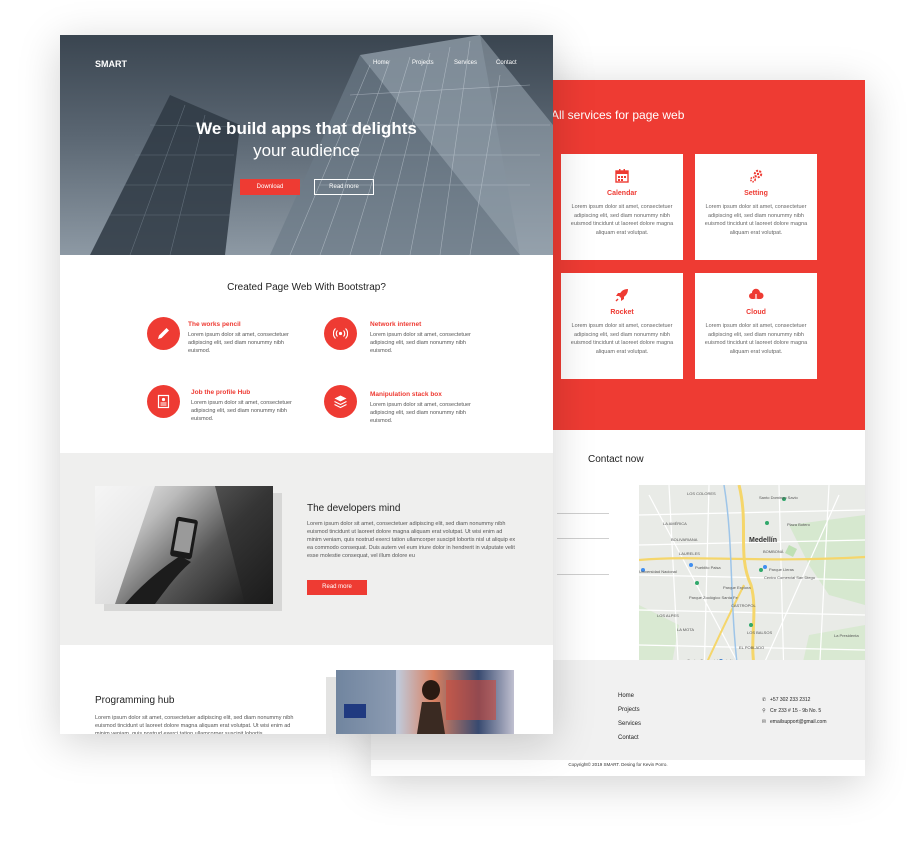  I want to click on map-label: Parque Explora, so click(737, 587).